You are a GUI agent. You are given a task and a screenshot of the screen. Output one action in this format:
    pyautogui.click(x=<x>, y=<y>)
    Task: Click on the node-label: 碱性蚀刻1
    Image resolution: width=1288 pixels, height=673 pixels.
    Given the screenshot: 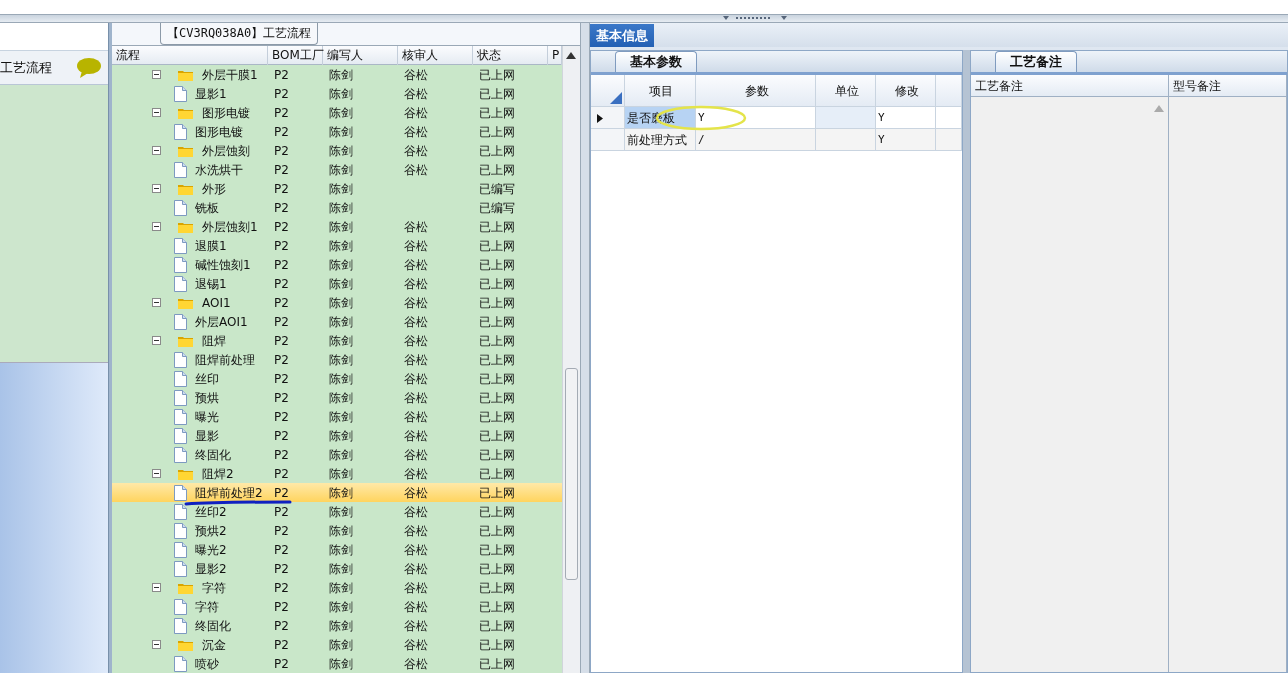 What is the action you would take?
    pyautogui.click(x=220, y=264)
    